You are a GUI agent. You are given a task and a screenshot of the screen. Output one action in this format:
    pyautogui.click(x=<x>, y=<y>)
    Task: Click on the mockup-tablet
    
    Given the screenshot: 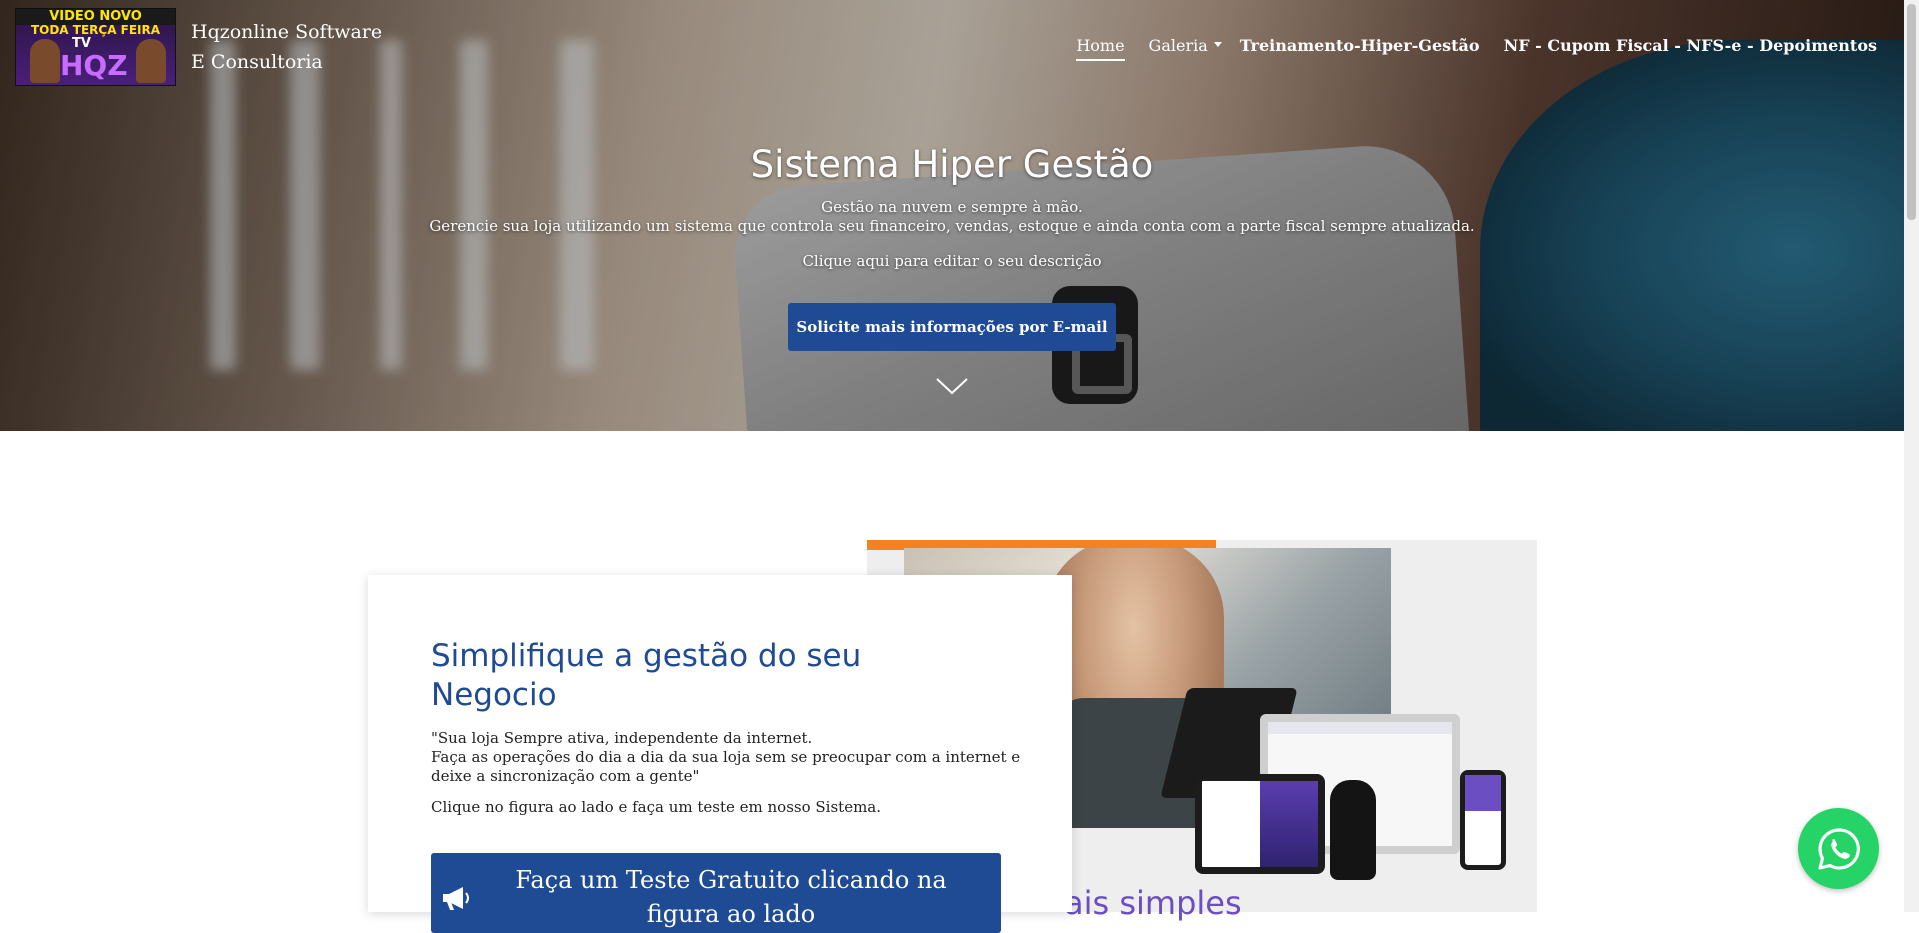 What is the action you would take?
    pyautogui.click(x=1260, y=824)
    